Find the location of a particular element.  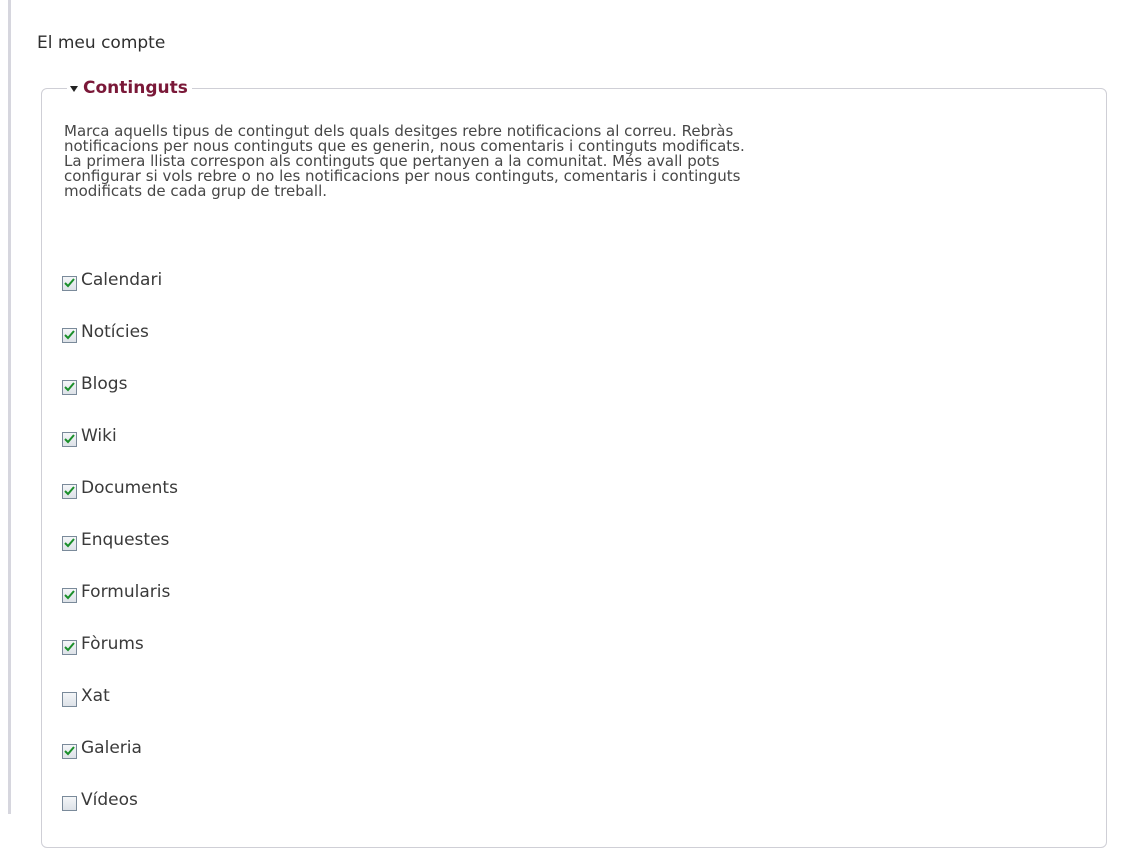

option-formularis: Formularis is located at coordinates (120, 592).